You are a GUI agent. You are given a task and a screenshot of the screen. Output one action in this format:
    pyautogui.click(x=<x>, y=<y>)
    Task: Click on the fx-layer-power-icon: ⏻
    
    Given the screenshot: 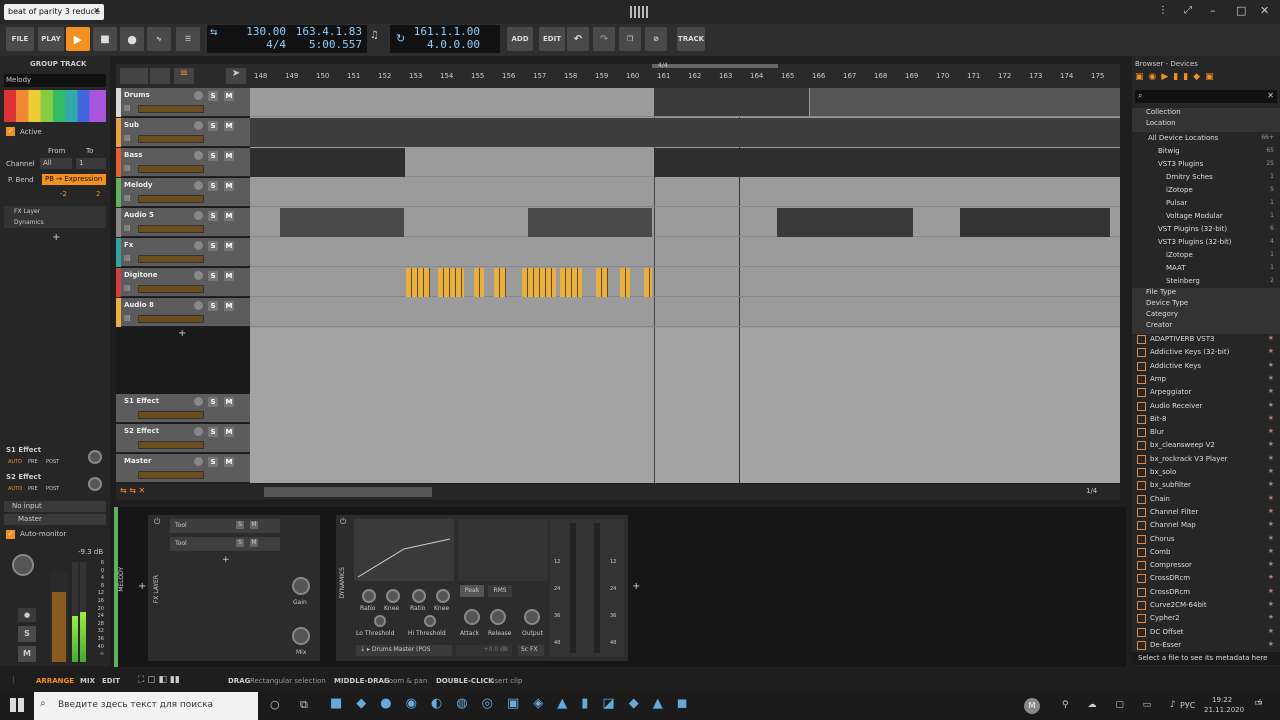 What is the action you would take?
    pyautogui.click(x=157, y=522)
    